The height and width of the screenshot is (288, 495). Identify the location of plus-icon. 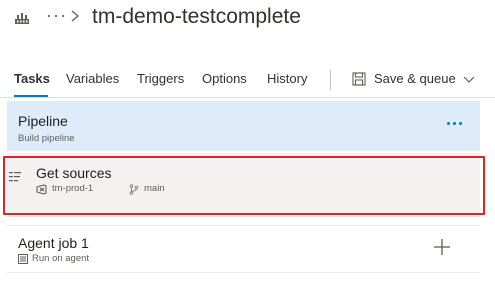
(442, 247).